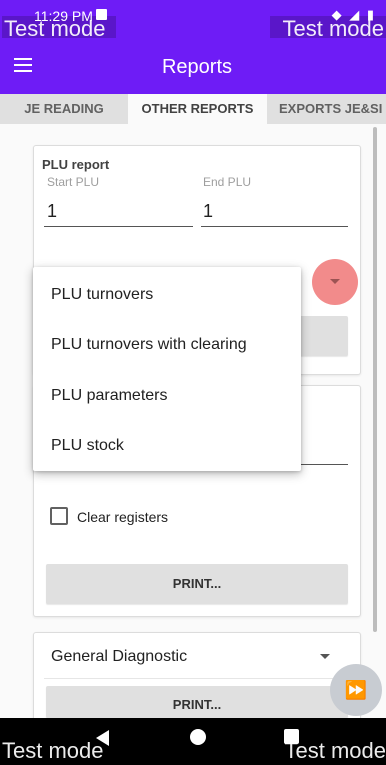 The height and width of the screenshot is (765, 386). I want to click on report-tabs: JE READING OTHER REPORTS EXPORTS JE&SI, so click(193, 109).